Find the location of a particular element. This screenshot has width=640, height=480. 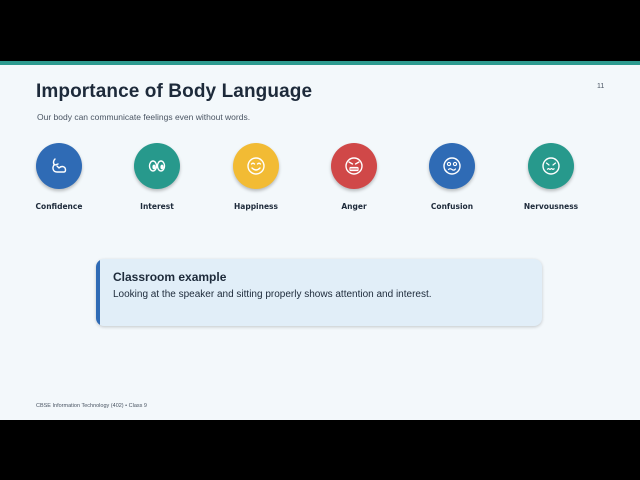

happiness-circle is located at coordinates (256, 166).